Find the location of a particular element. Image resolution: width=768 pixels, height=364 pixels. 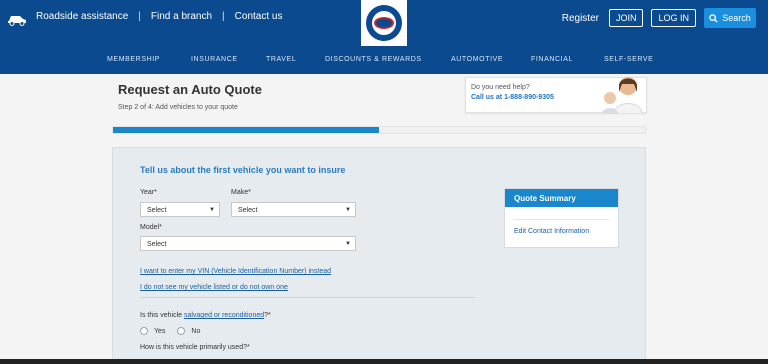

usage-label: How is this vehicle primarily used?* is located at coordinates (195, 347).